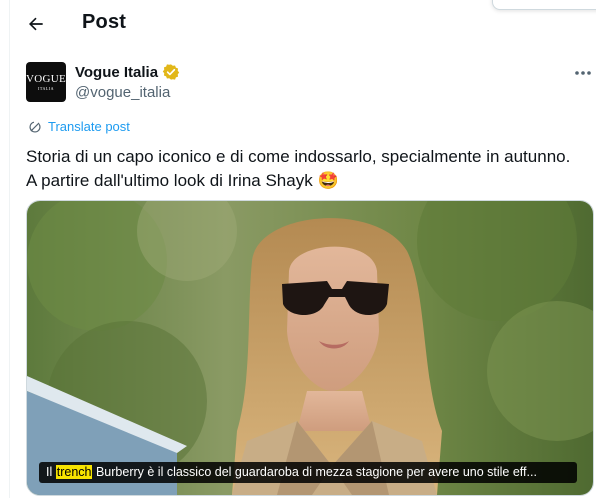  I want to click on author-name: Vogue Italia, so click(116, 72).